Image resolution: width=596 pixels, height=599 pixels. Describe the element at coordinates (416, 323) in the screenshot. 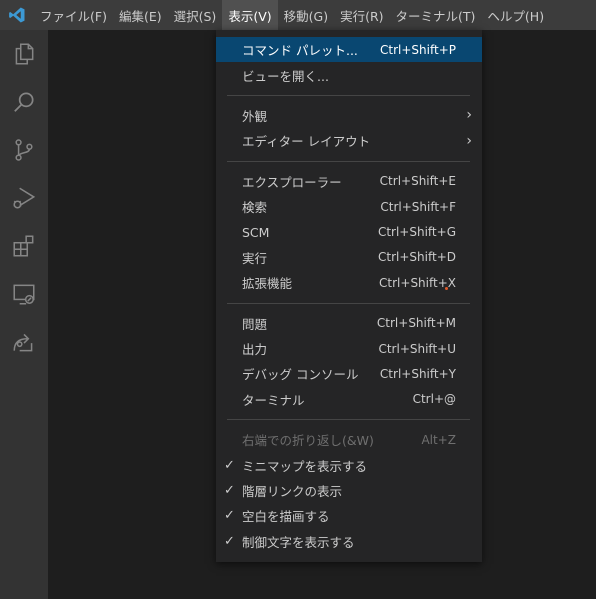

I see `menu-item-shortcut: Ctrl+Shift+M` at that location.